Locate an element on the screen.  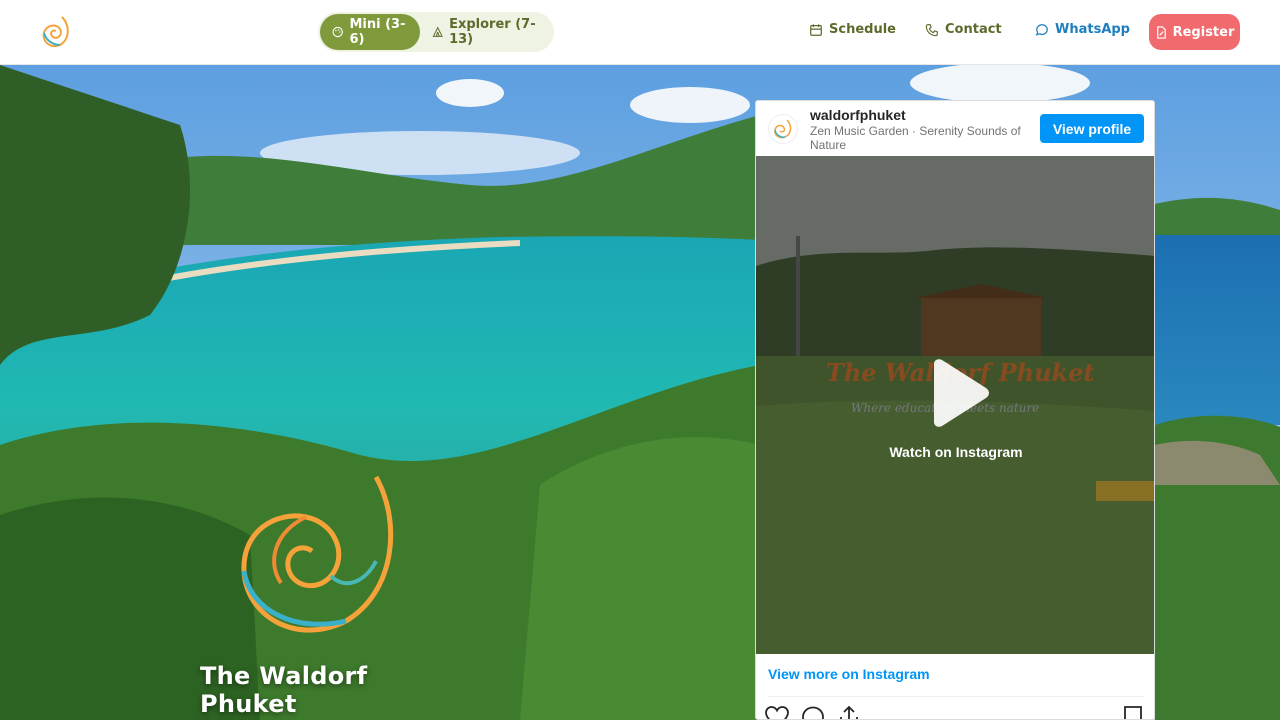
schedule-label: Schedule is located at coordinates (862, 29).